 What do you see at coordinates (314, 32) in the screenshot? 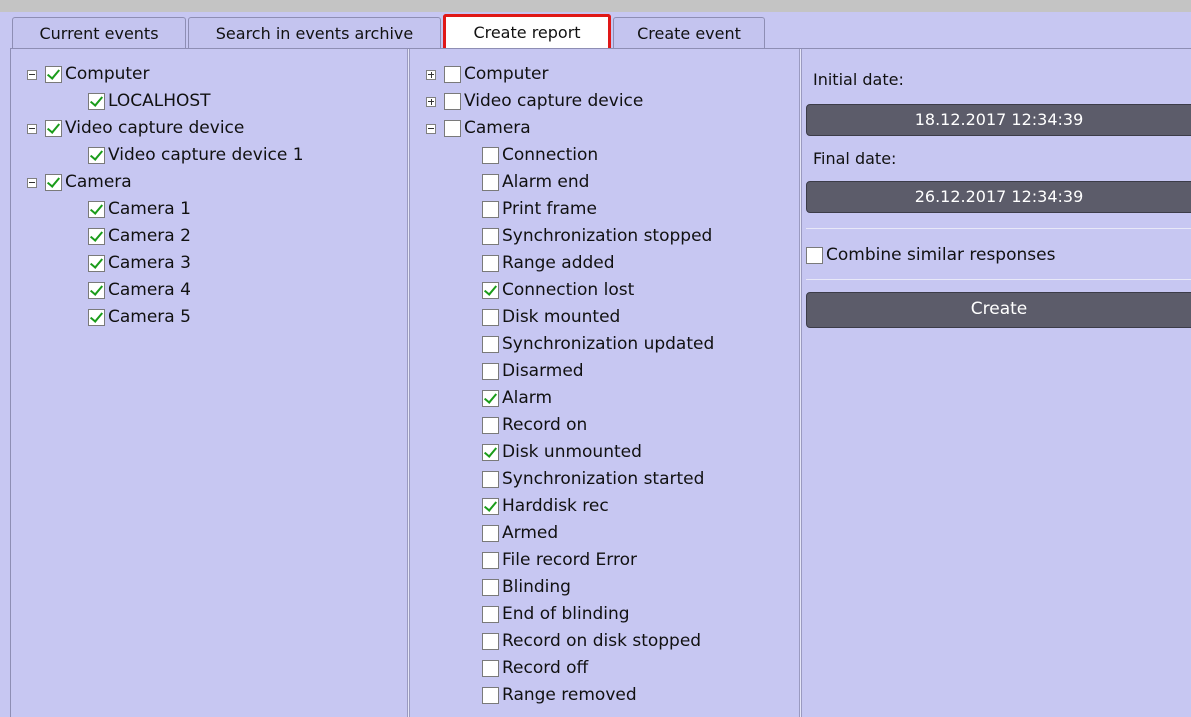
I see `tab-search-events-archive: Search in events archive` at bounding box center [314, 32].